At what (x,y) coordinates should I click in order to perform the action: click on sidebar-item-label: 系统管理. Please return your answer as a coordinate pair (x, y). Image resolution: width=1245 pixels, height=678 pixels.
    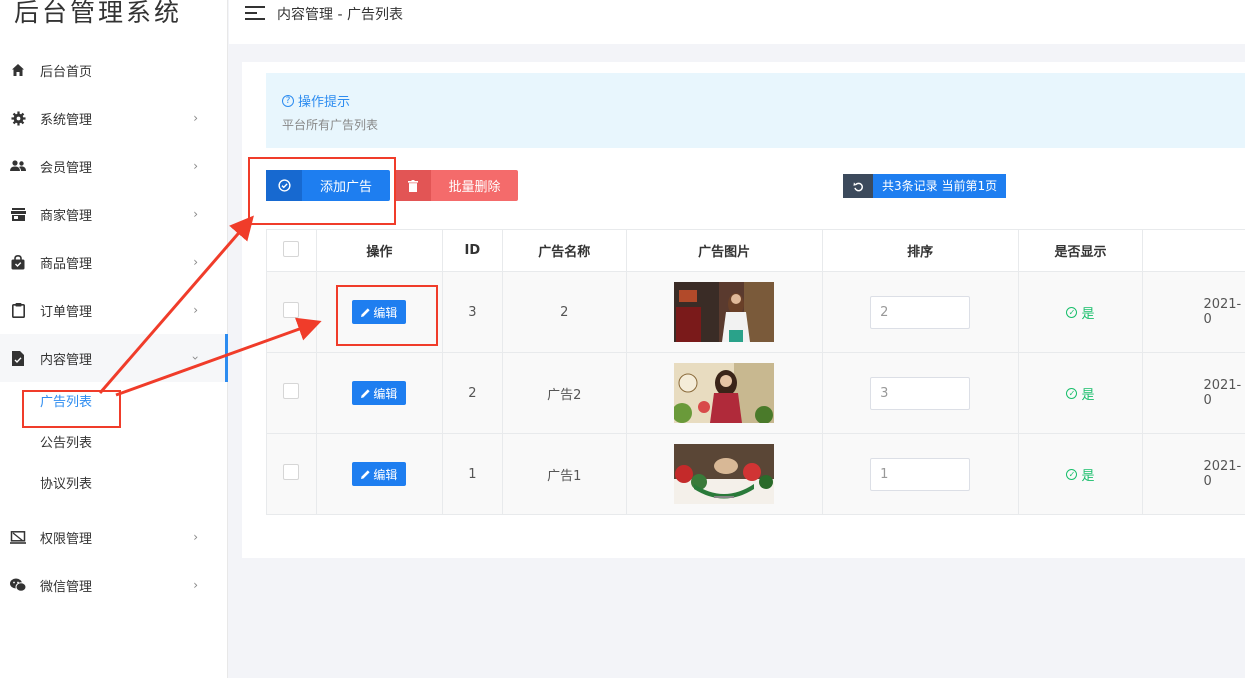
    Looking at the image, I should click on (66, 120).